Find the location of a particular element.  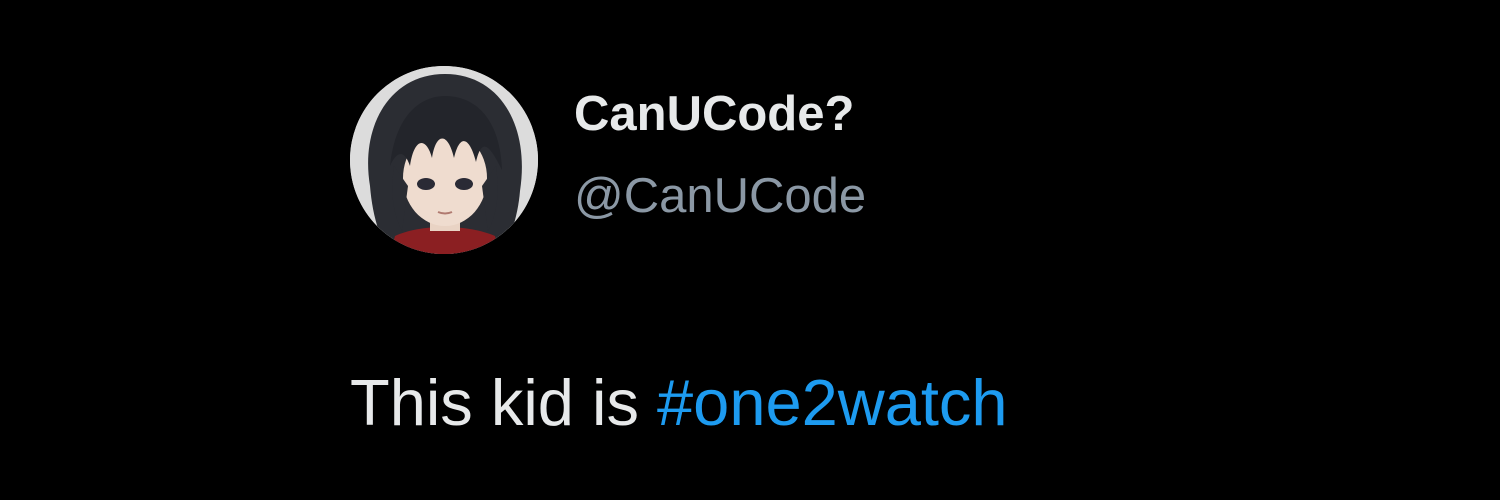

tweet-text: This kid is #one2watch is located at coordinates (679, 402).